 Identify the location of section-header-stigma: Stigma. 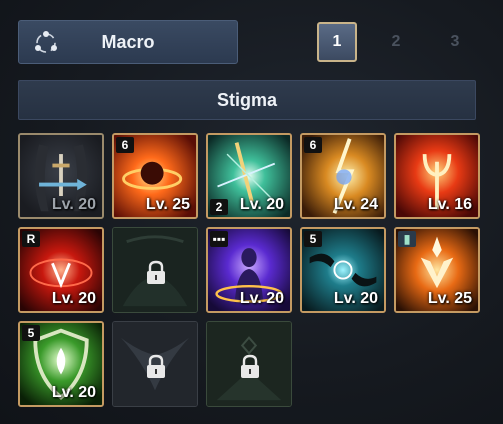
(247, 100).